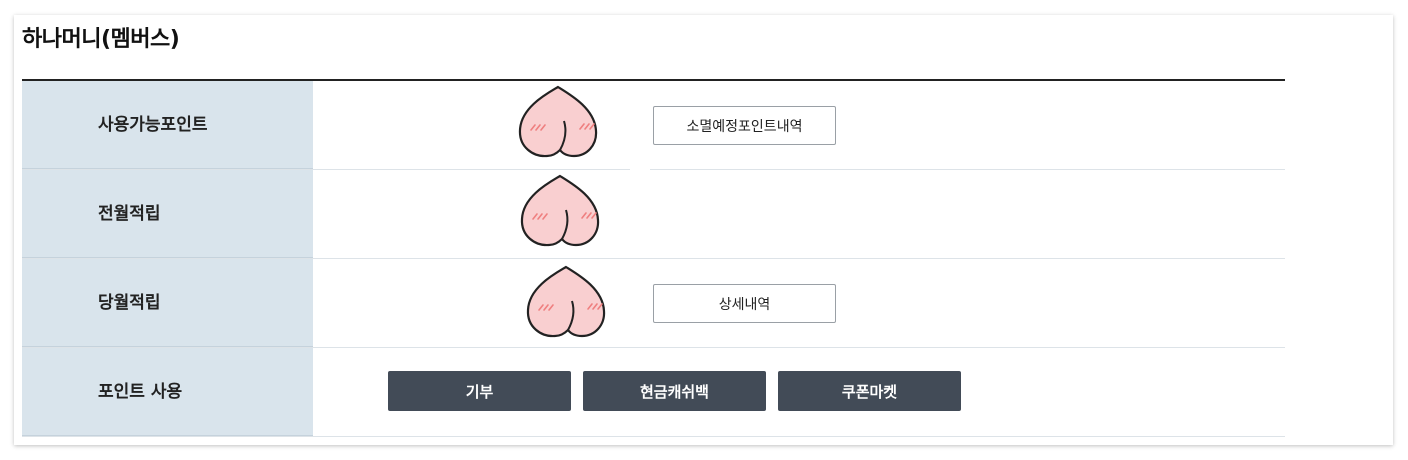 This screenshot has height=460, width=1408. What do you see at coordinates (744, 303) in the screenshot?
I see `detail-history-button: 상세내역` at bounding box center [744, 303].